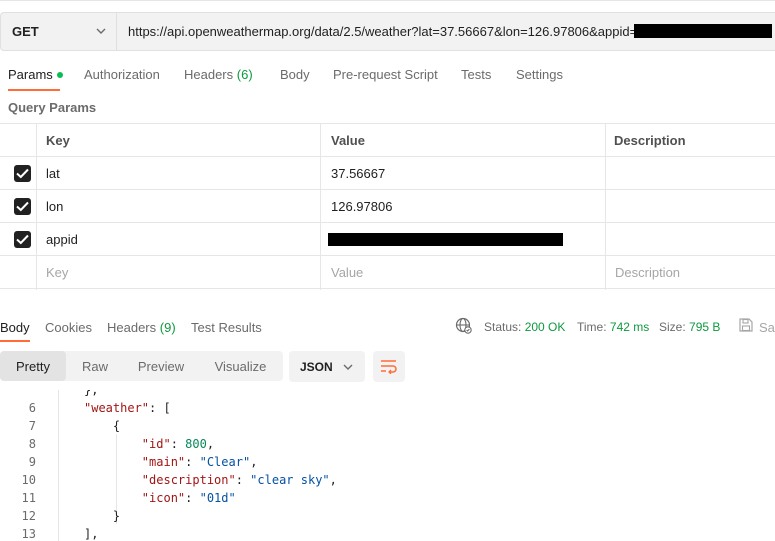  What do you see at coordinates (225, 462) in the screenshot?
I see `json-string: "Clear"` at bounding box center [225, 462].